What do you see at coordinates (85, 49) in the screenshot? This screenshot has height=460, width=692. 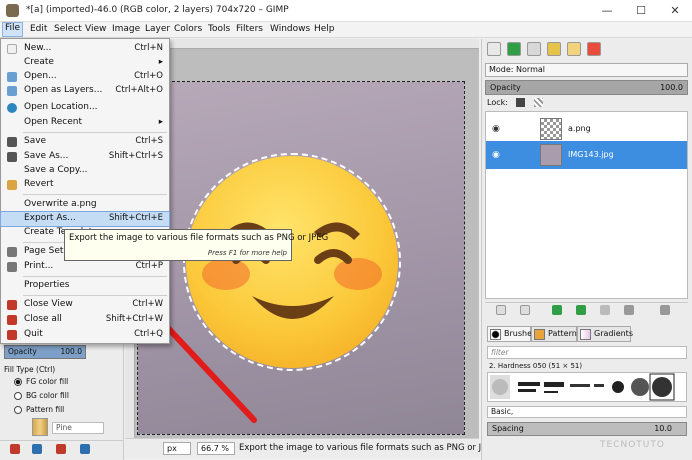 I see `menu-item-new: New... Ctrl+N` at bounding box center [85, 49].